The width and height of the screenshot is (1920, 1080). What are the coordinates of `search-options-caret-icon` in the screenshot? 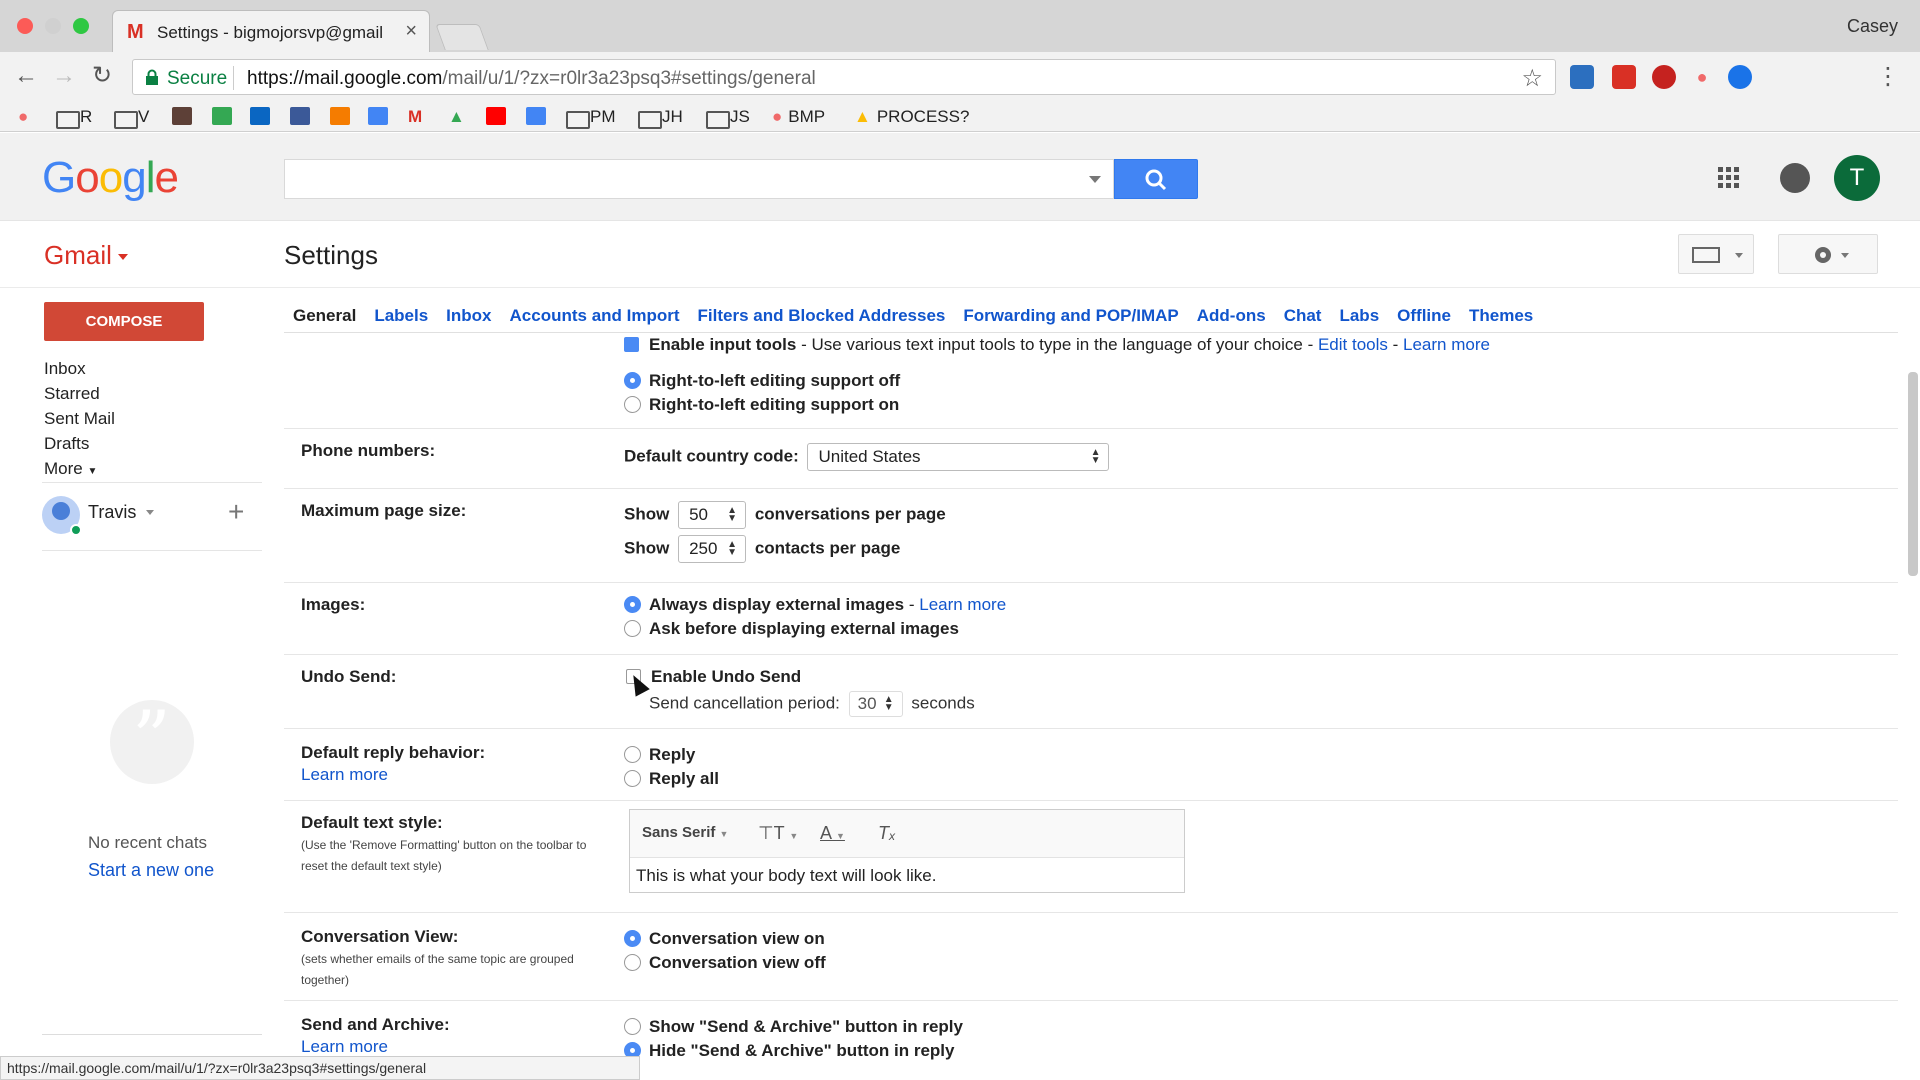 It's located at (1095, 179).